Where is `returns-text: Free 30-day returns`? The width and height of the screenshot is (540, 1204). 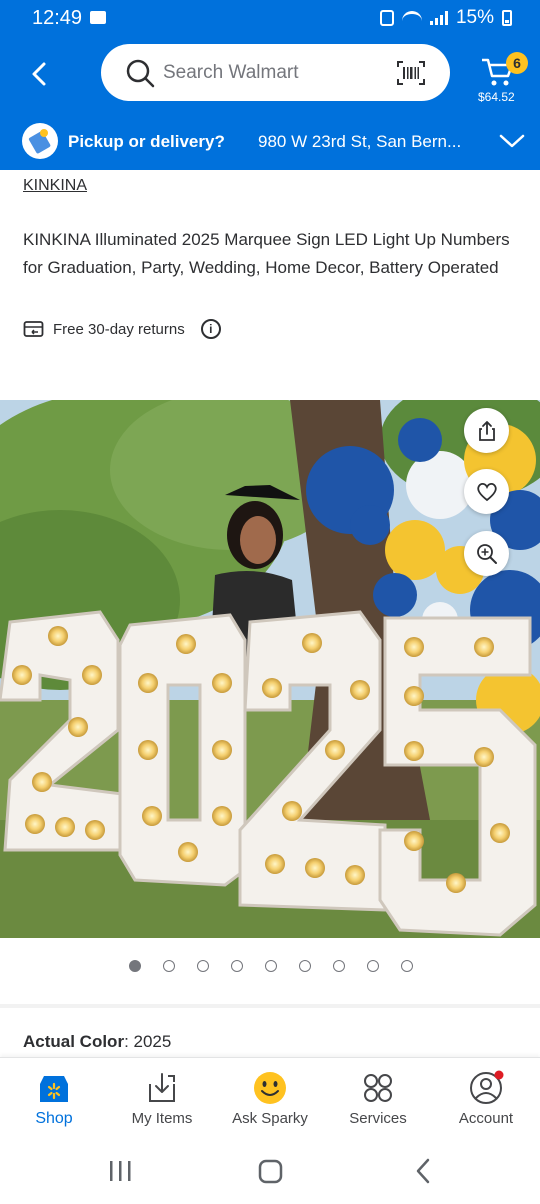
returns-text: Free 30-day returns is located at coordinates (119, 329).